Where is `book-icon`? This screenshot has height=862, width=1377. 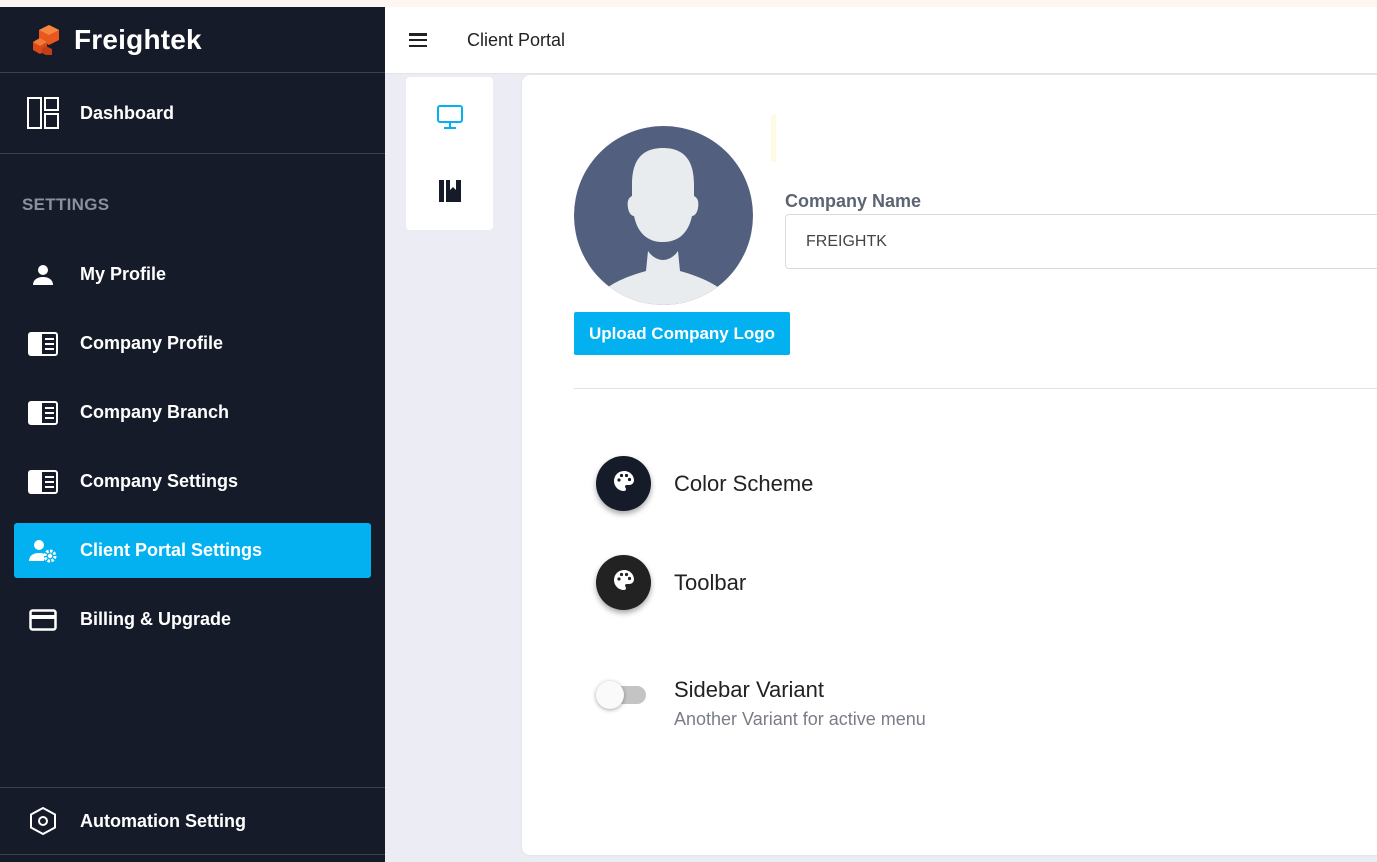
book-icon is located at coordinates (450, 193).